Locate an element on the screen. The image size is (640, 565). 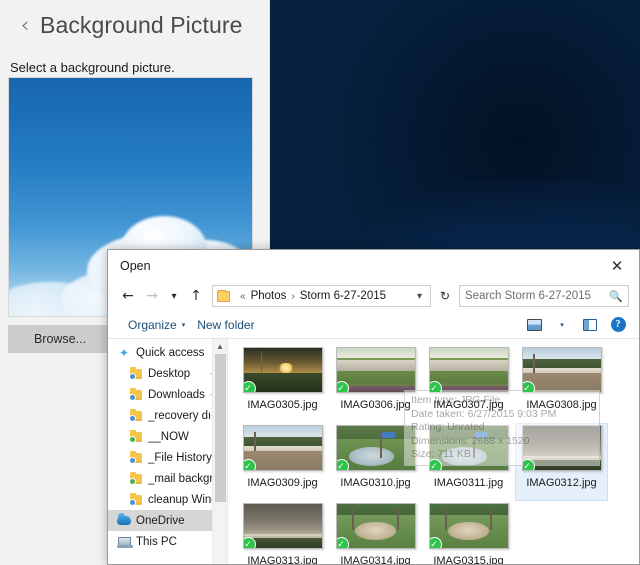
new-folder-button: New folder is located at coordinates (225, 325).